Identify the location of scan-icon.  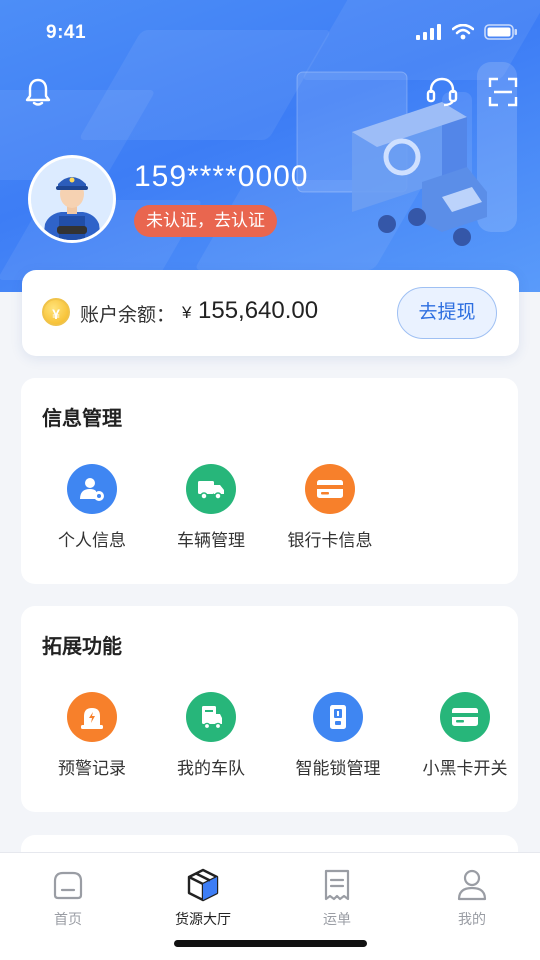
(503, 92).